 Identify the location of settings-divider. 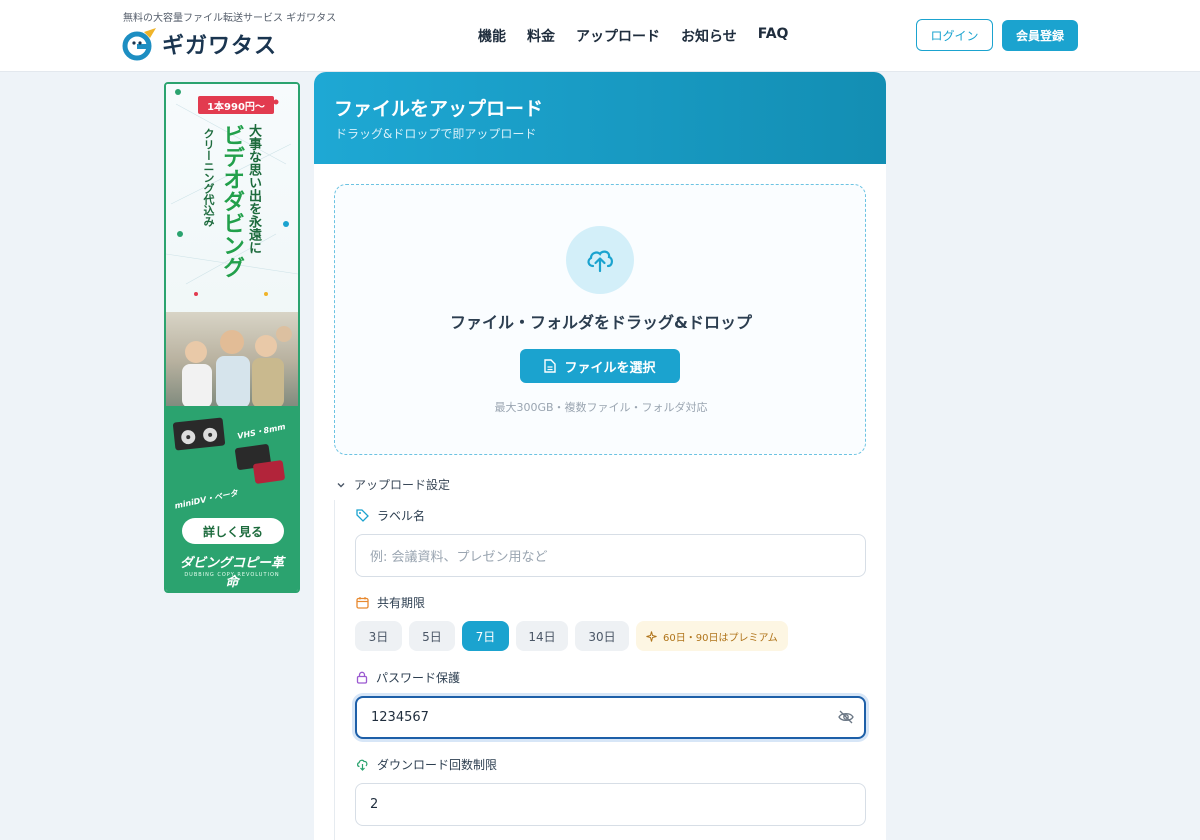
(335, 670).